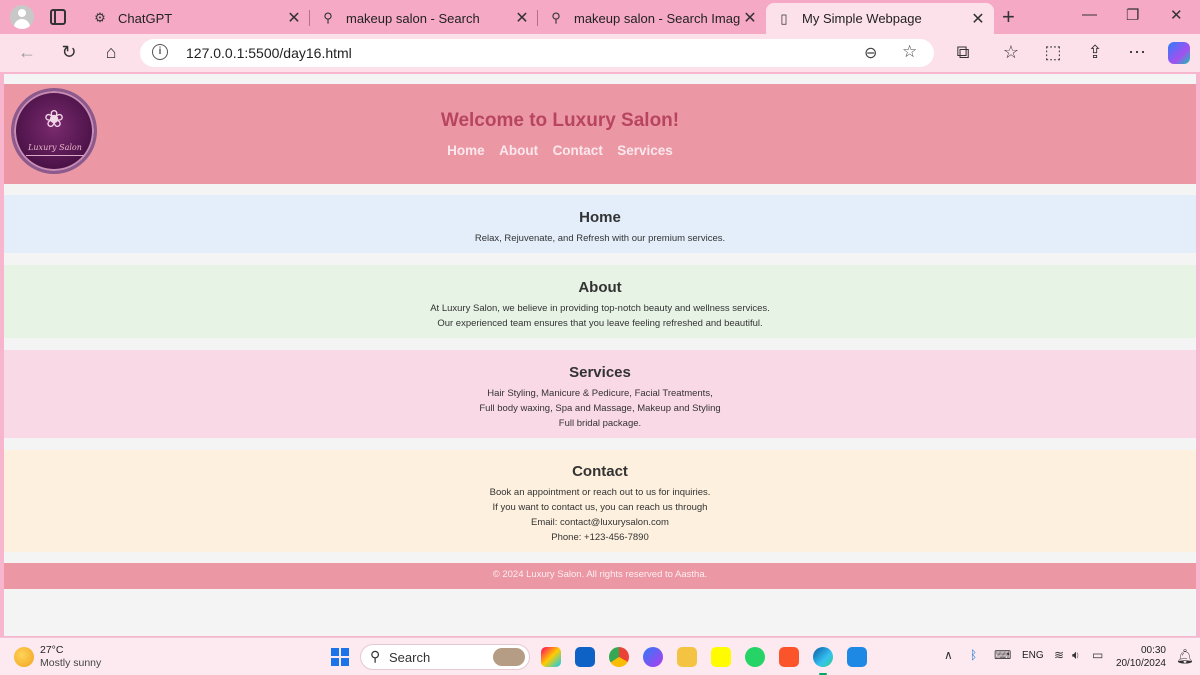 Image resolution: width=1200 pixels, height=675 pixels. What do you see at coordinates (1097, 655) in the screenshot?
I see `battery-icon: ▭` at bounding box center [1097, 655].